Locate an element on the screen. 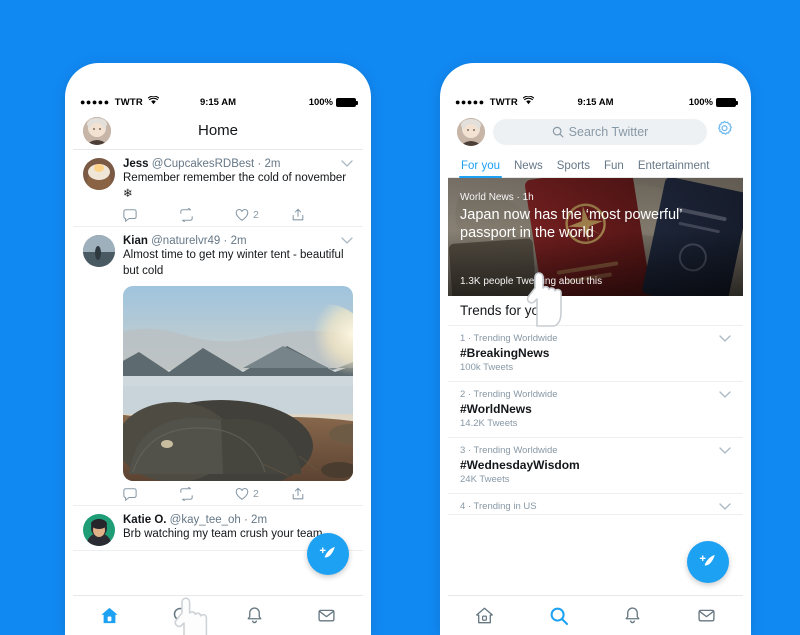  trend-rank: 4 · Trending in US is located at coordinates (498, 506).